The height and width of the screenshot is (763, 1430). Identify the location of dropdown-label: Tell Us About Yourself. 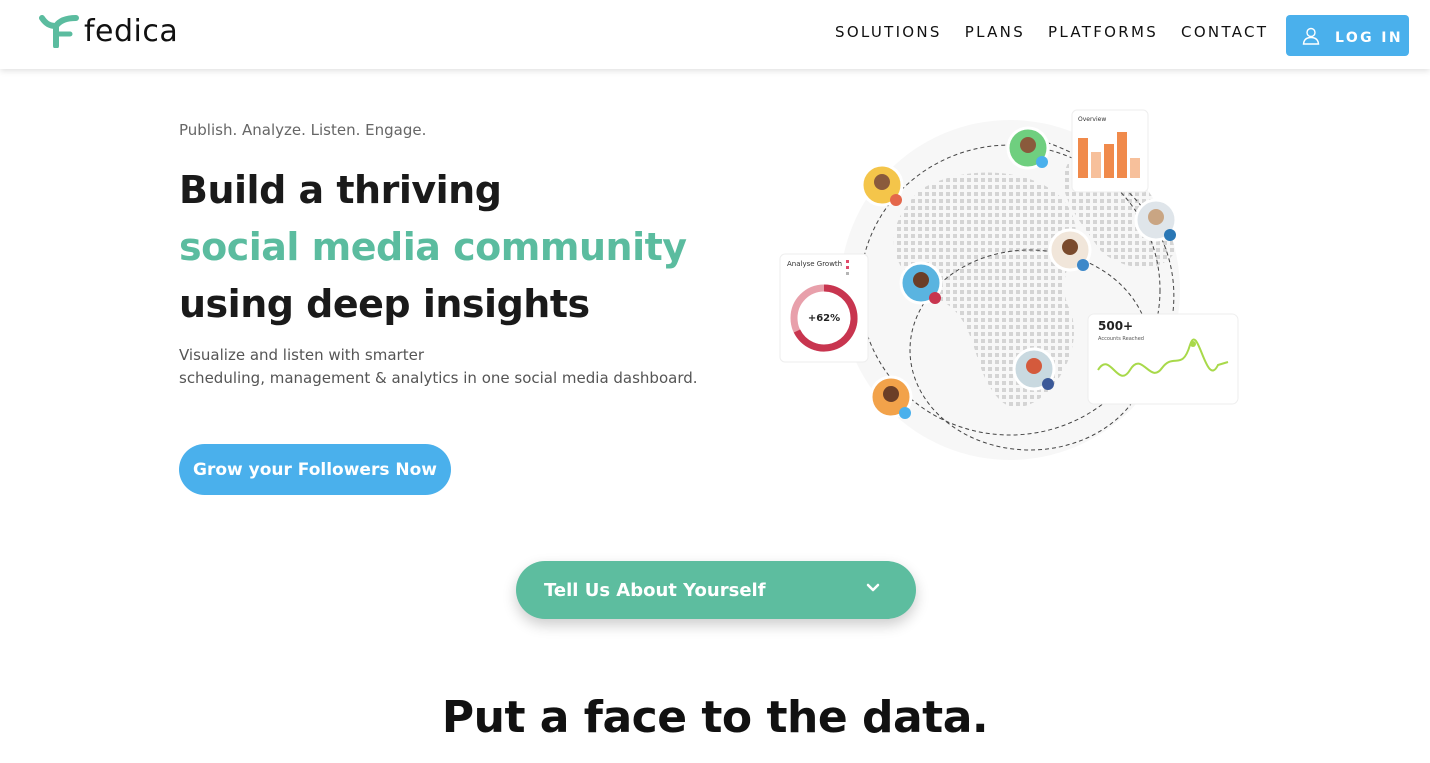
(655, 590).